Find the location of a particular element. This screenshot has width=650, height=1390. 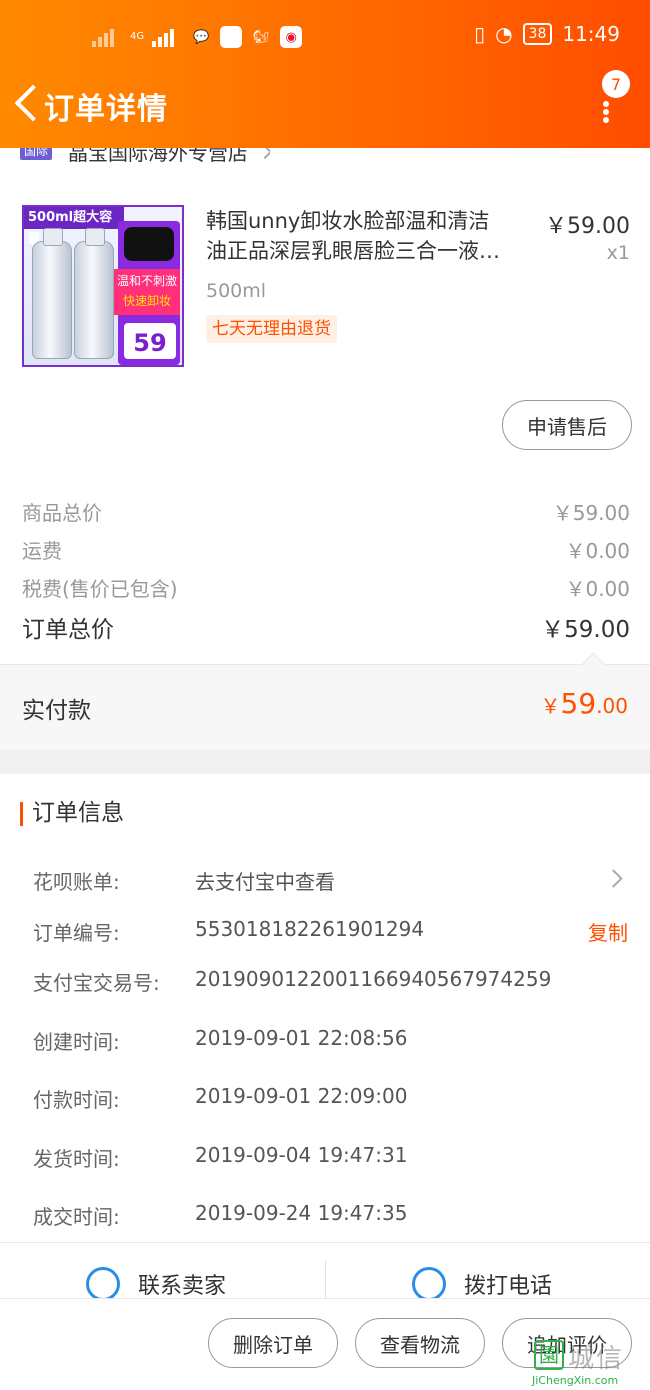

call-phone-label: 拨打电话 is located at coordinates (508, 1286).